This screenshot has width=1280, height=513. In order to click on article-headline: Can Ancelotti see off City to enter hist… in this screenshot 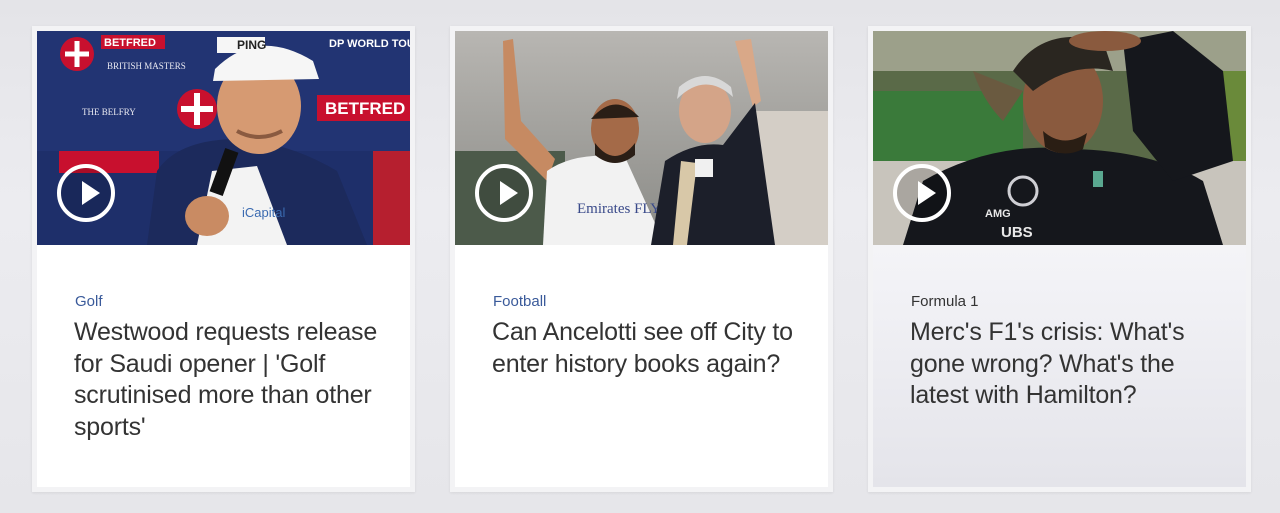, I will do `click(652, 348)`.